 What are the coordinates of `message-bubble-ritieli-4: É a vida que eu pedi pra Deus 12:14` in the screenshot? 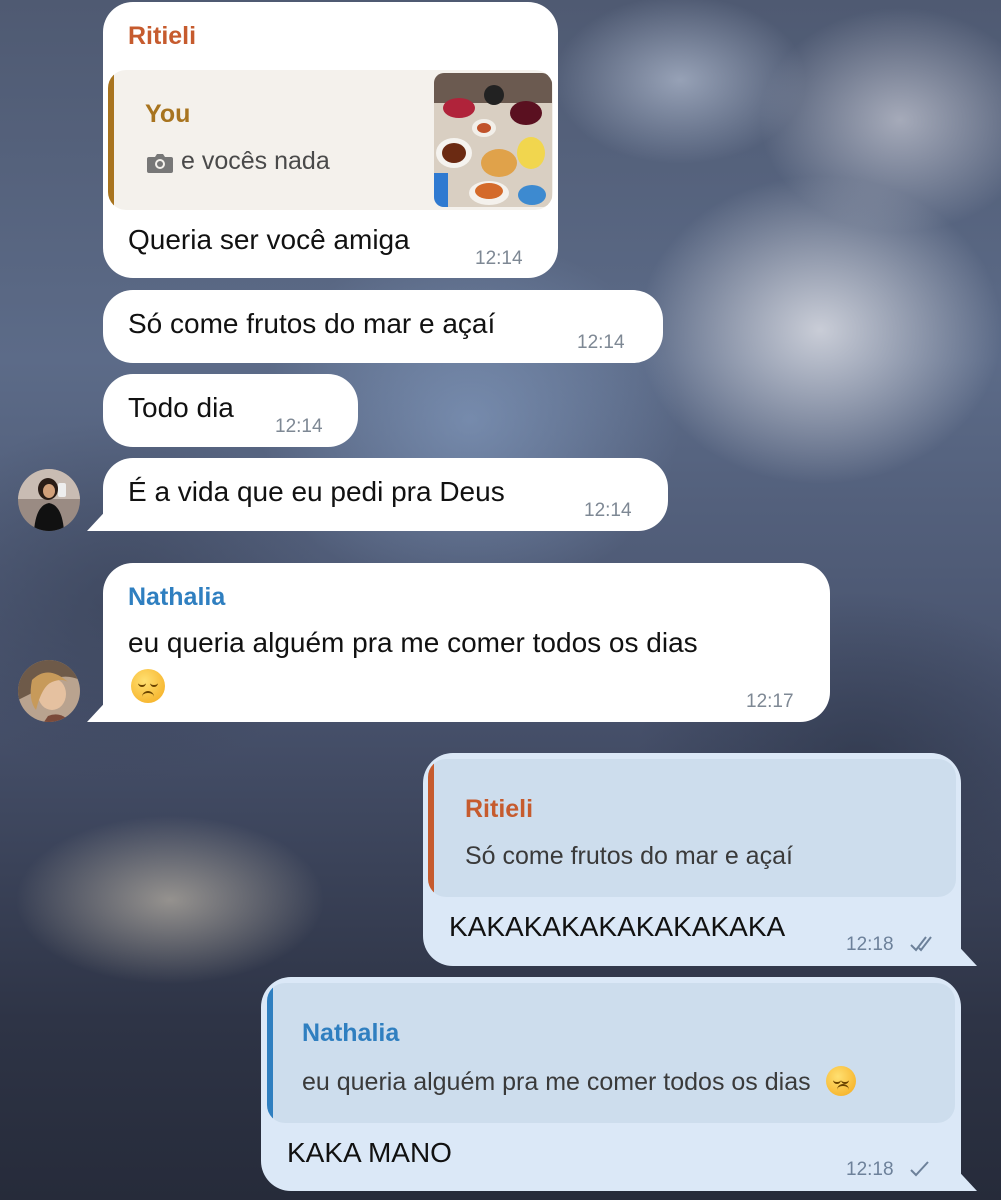 It's located at (385, 494).